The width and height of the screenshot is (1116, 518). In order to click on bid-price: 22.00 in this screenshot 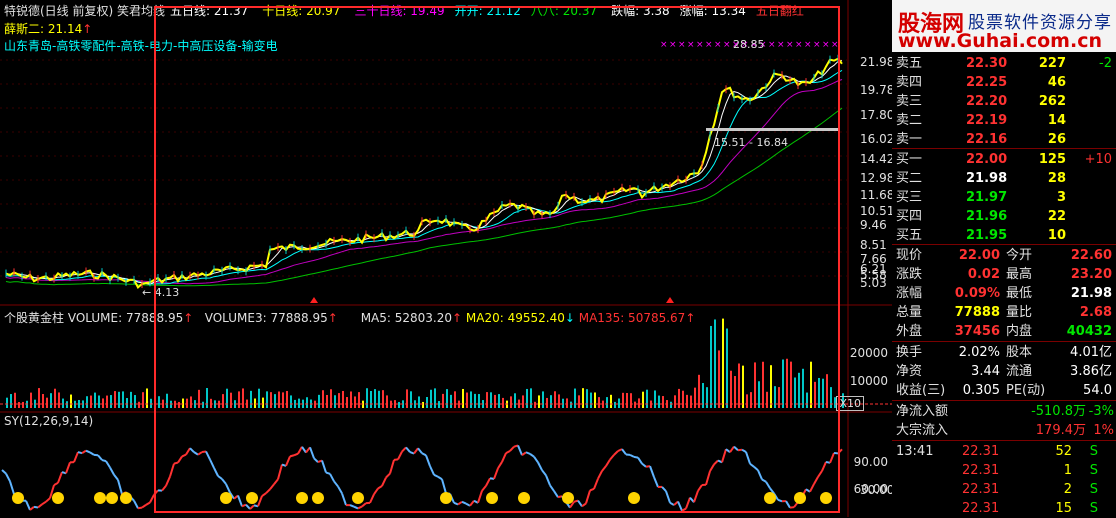, I will do `click(986, 159)`.